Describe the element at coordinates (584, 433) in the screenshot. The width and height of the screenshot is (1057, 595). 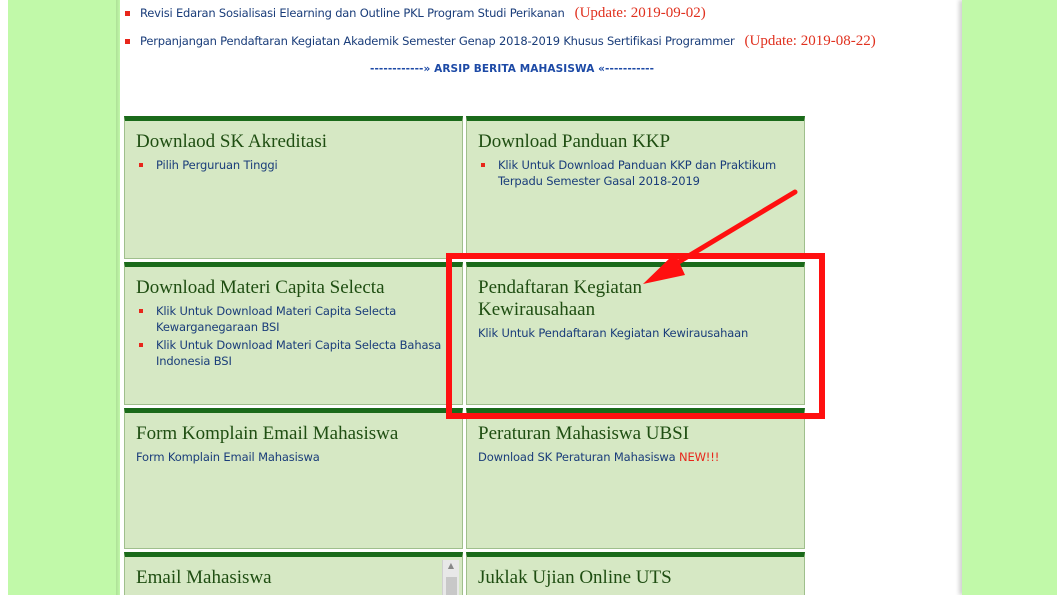
I see `panel-title: Peraturan Mahasiswa UBSI` at that location.